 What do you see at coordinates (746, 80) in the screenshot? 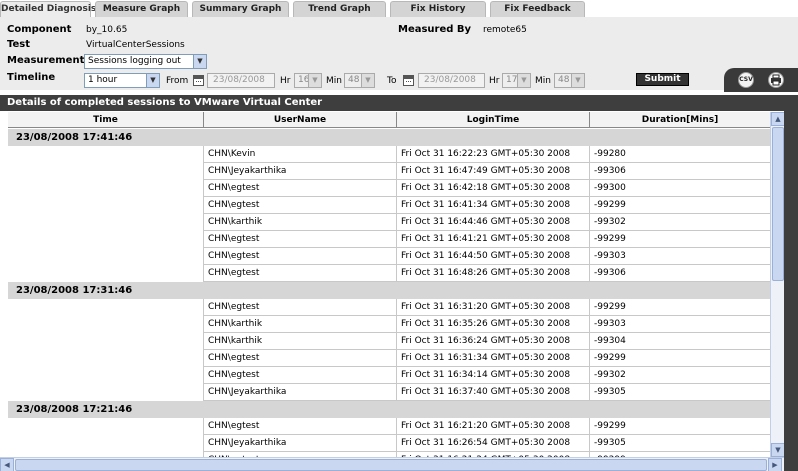
I see `csv-export-icon: CSV` at bounding box center [746, 80].